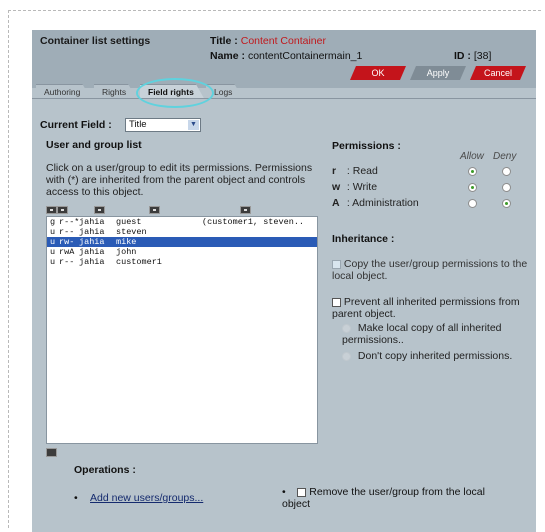  Describe the element at coordinates (154, 210) in the screenshot. I see `sort-name-icon` at that location.